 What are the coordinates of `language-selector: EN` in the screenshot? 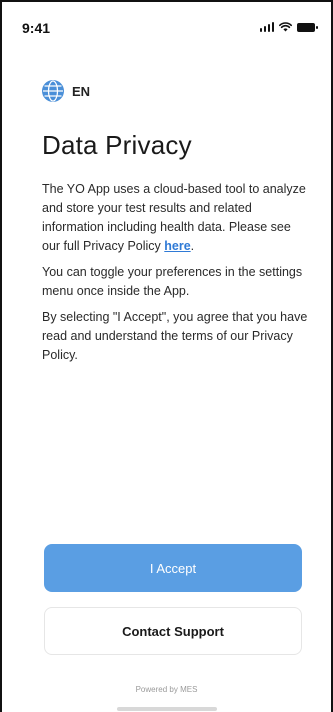 It's located at (66, 91).